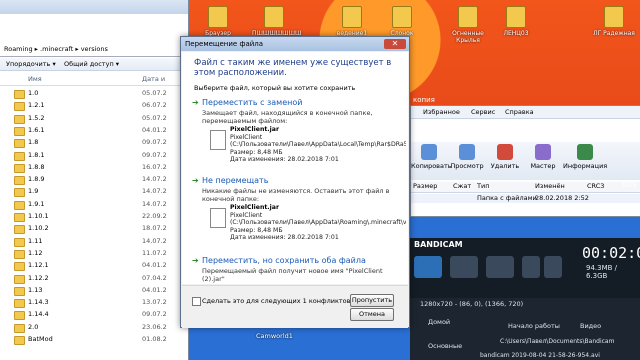 Image resolution: width=640 pixels, height=360 pixels. Describe the element at coordinates (540, 355) in the screenshot. I see `recorded-file: bandicam 2019-08-04 21-58-26-954.avi` at that location.